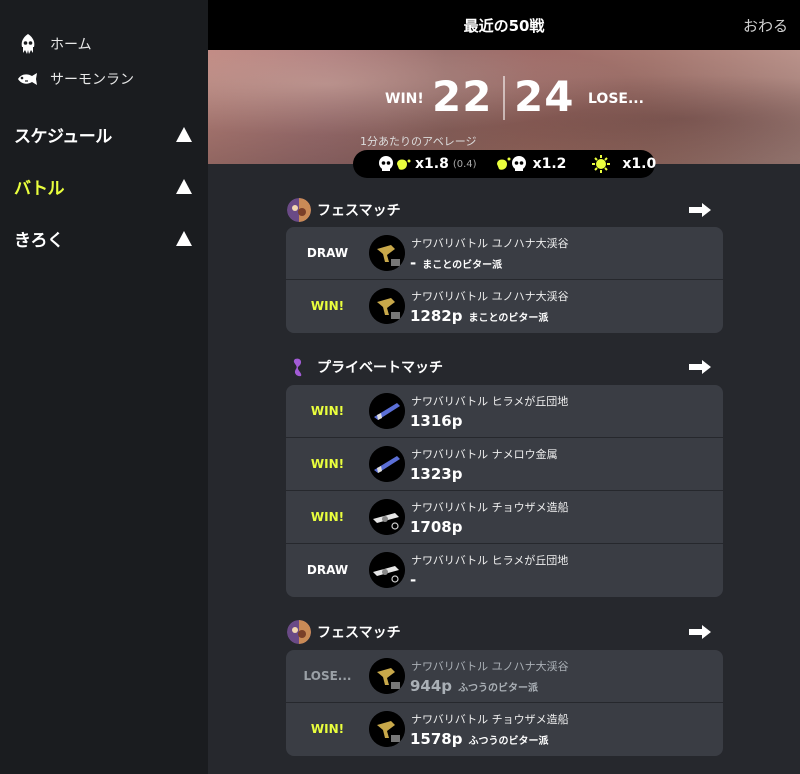 The height and width of the screenshot is (774, 800). I want to click on points-value: 1316p, so click(436, 421).